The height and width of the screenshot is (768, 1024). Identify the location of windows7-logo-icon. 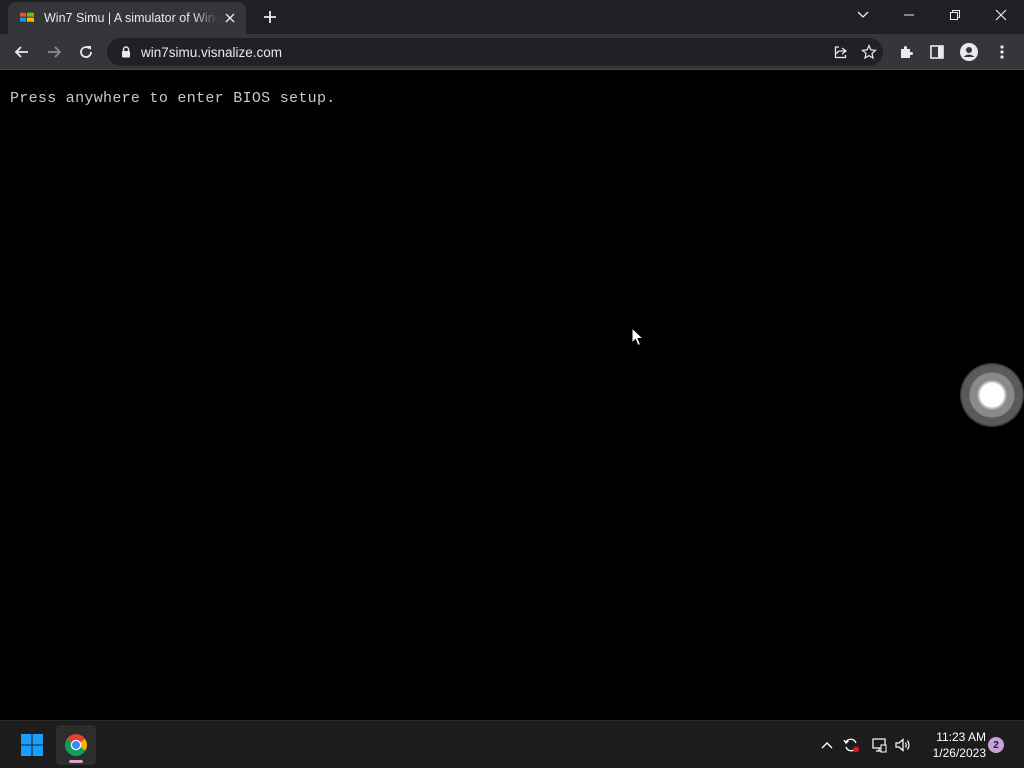
(27, 18).